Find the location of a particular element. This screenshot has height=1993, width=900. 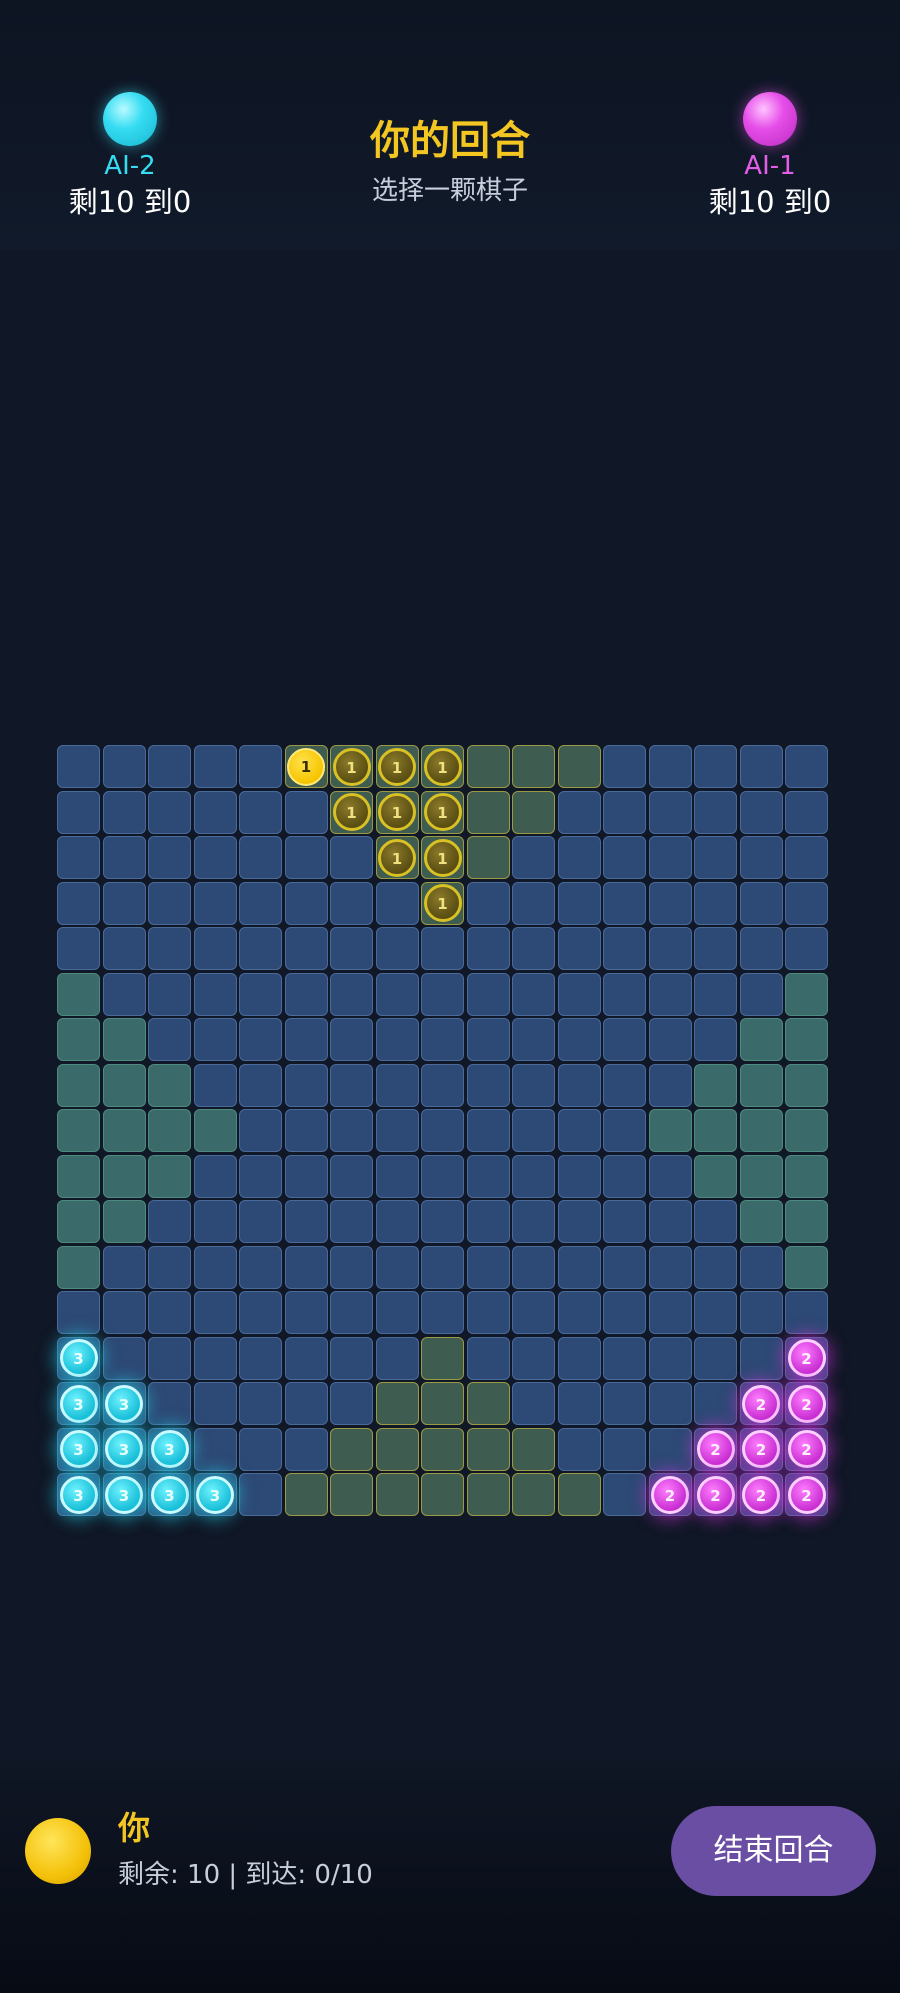

end-turn-button: 结束回合 is located at coordinates (773, 1851).